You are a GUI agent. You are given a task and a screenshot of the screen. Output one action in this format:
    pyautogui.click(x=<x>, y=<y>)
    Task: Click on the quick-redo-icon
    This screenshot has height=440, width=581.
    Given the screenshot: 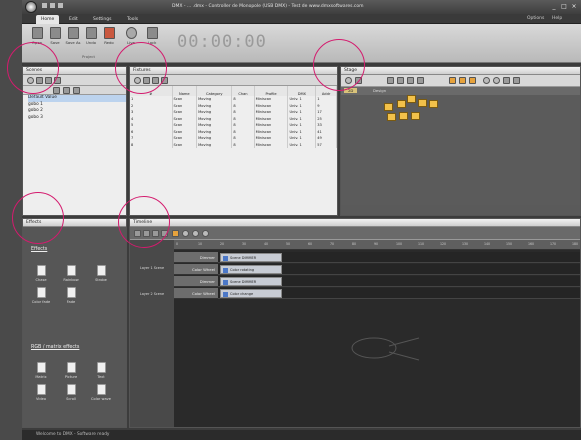 What is the action you would take?
    pyautogui.click(x=60, y=5)
    